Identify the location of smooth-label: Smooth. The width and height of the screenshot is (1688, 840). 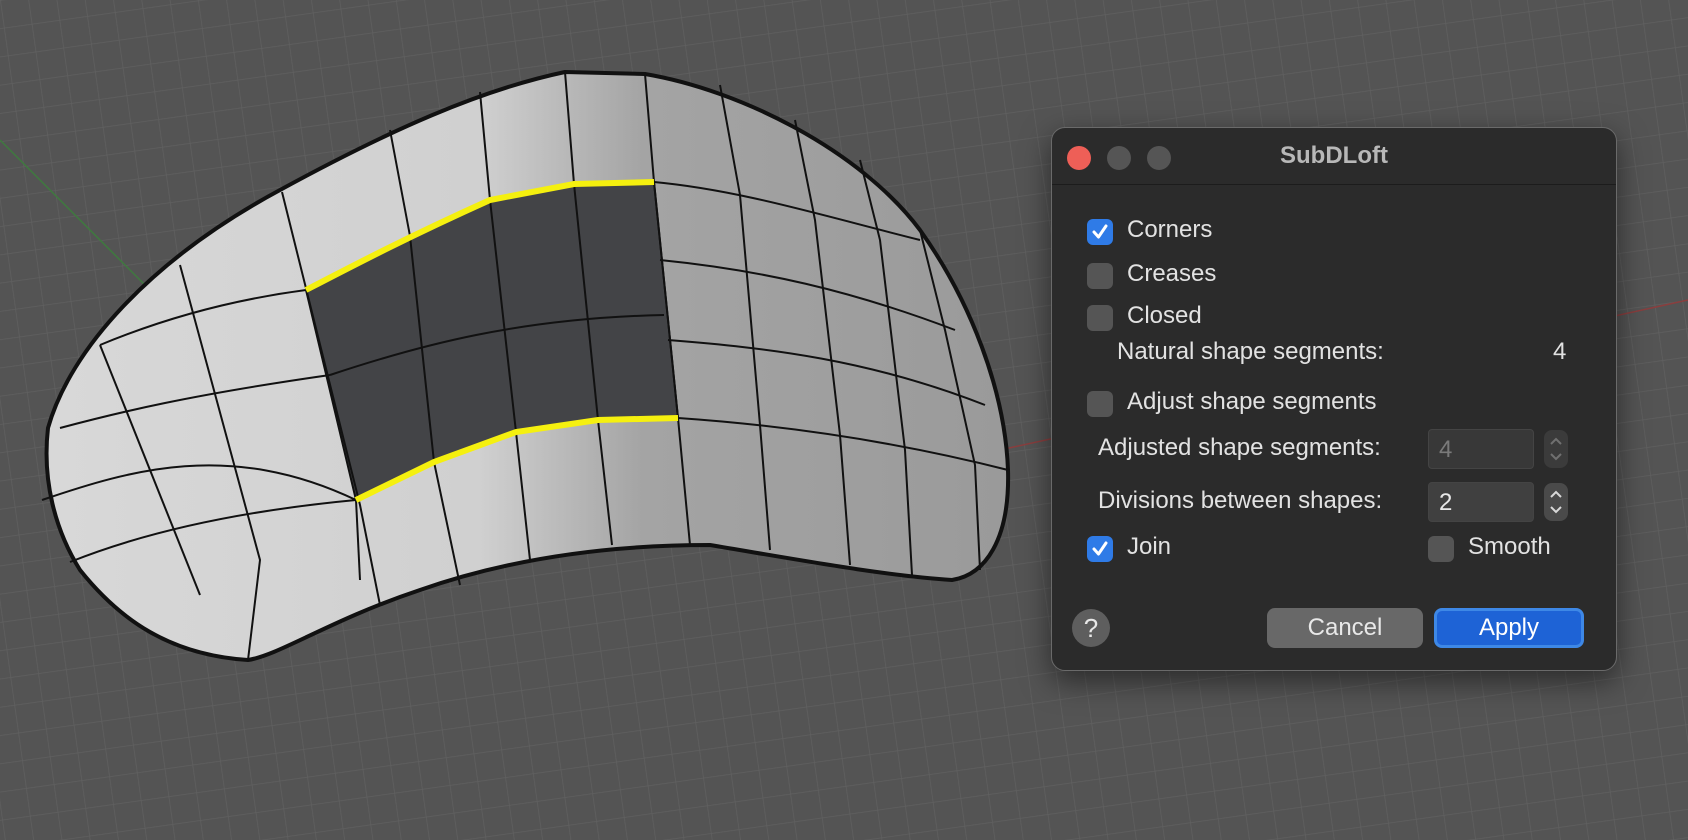
(1509, 546).